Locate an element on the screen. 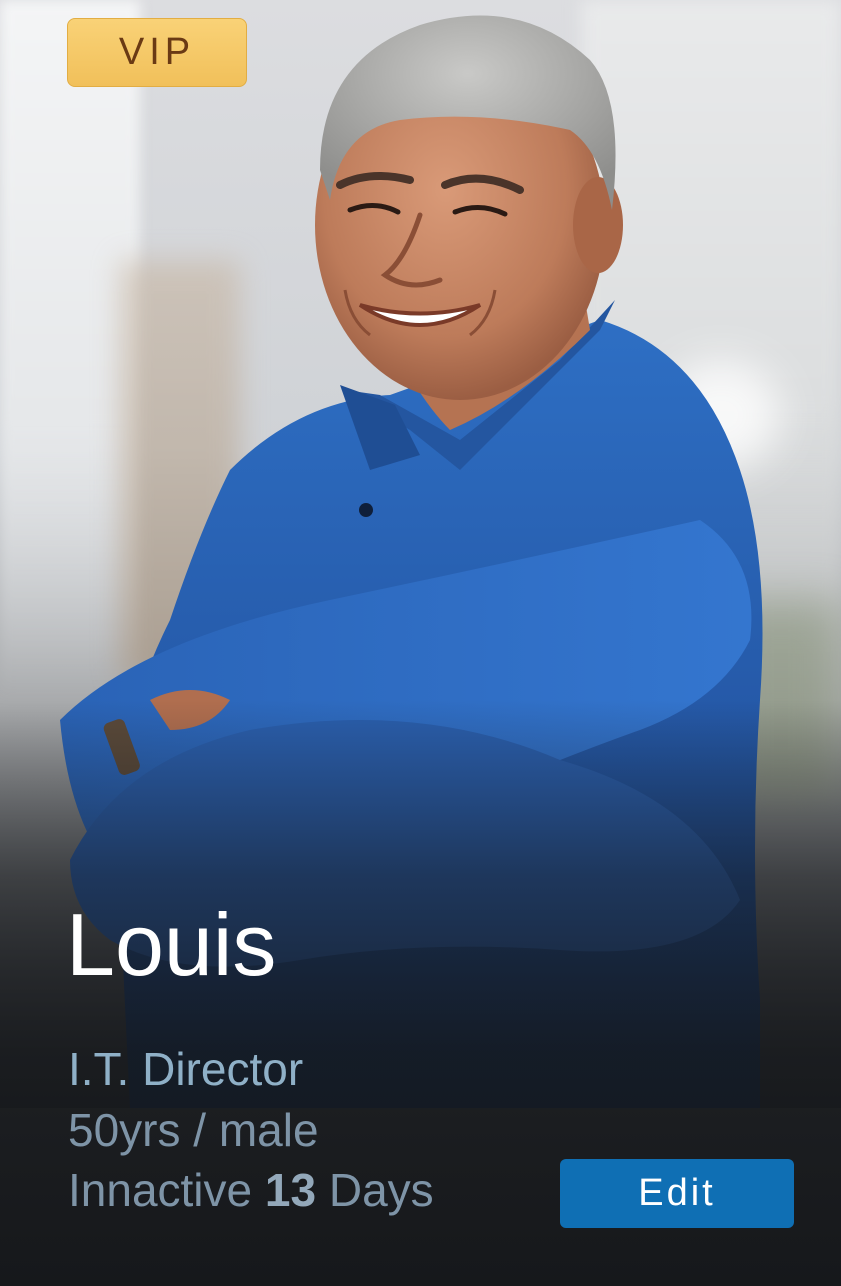 The height and width of the screenshot is (1286, 841). inactive-status: Innactive 13 Days is located at coordinates (251, 1190).